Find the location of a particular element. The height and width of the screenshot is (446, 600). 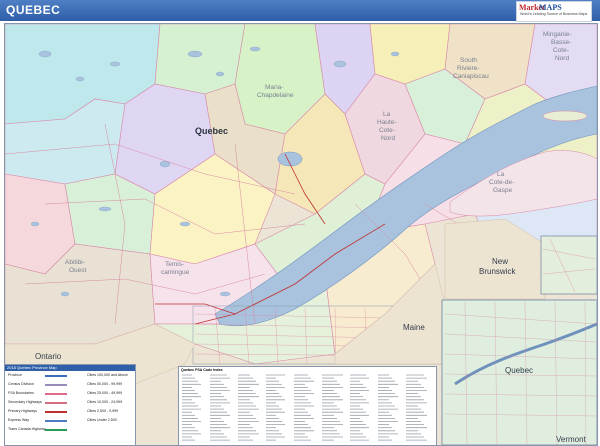

label-gaspe-2: Cote-de- is located at coordinates (501, 182).